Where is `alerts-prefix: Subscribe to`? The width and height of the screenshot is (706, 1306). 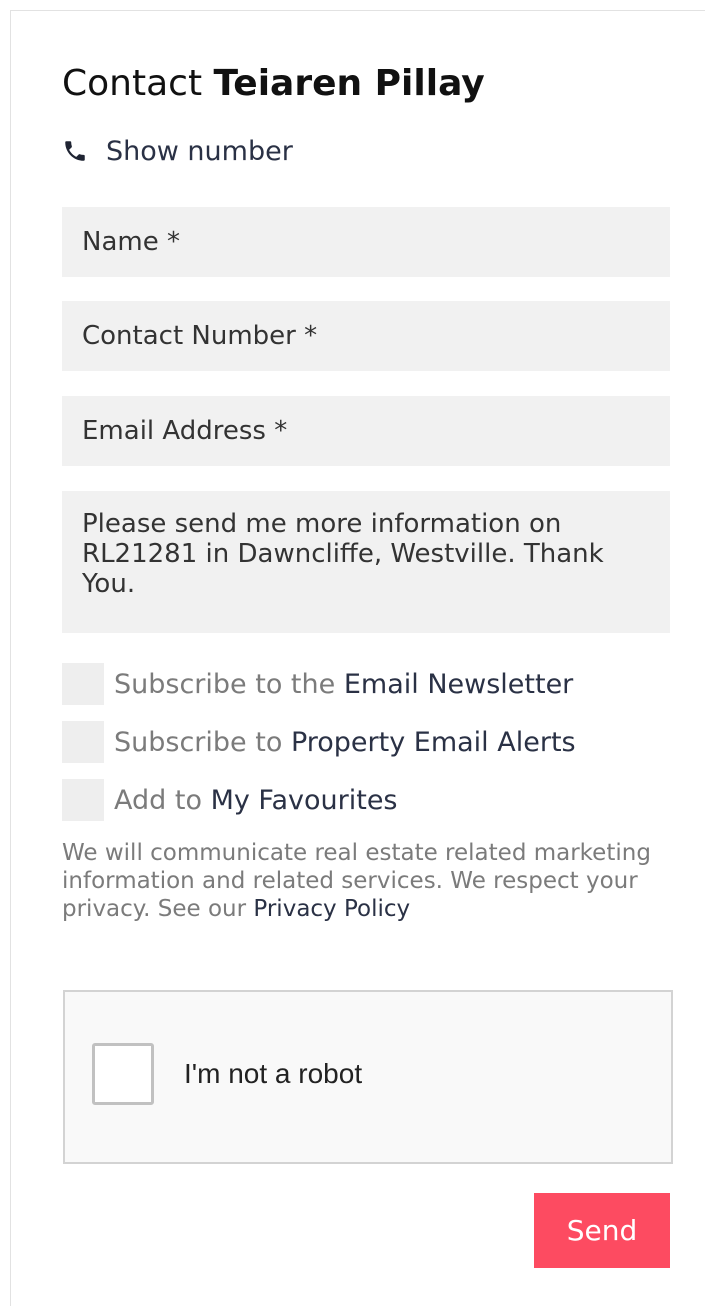
alerts-prefix: Subscribe to is located at coordinates (198, 742).